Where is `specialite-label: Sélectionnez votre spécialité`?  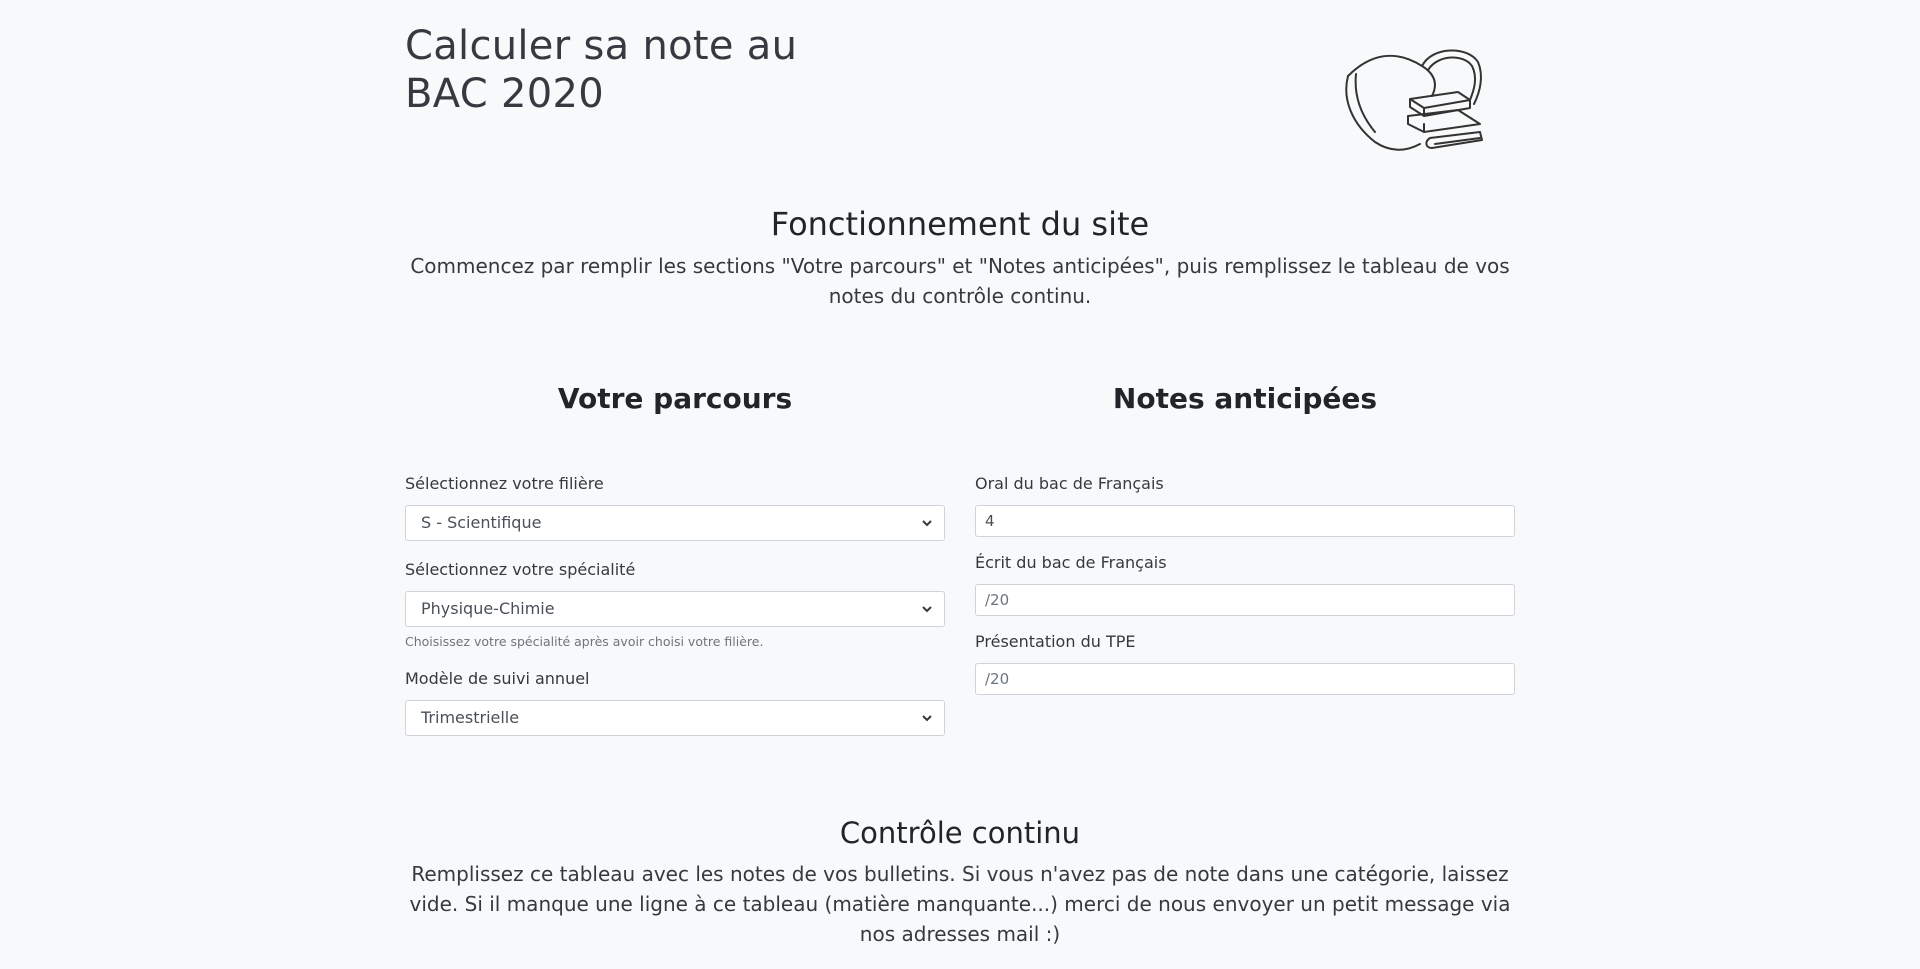 specialite-label: Sélectionnez votre spécialité is located at coordinates (520, 569).